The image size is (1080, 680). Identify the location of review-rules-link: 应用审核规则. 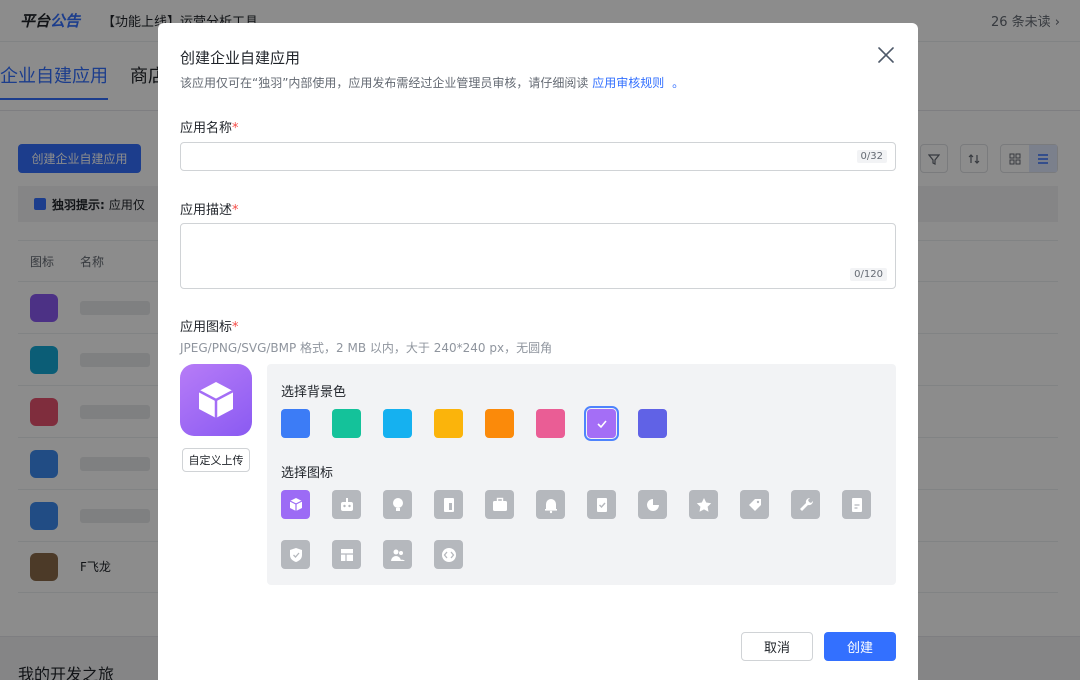
(628, 83).